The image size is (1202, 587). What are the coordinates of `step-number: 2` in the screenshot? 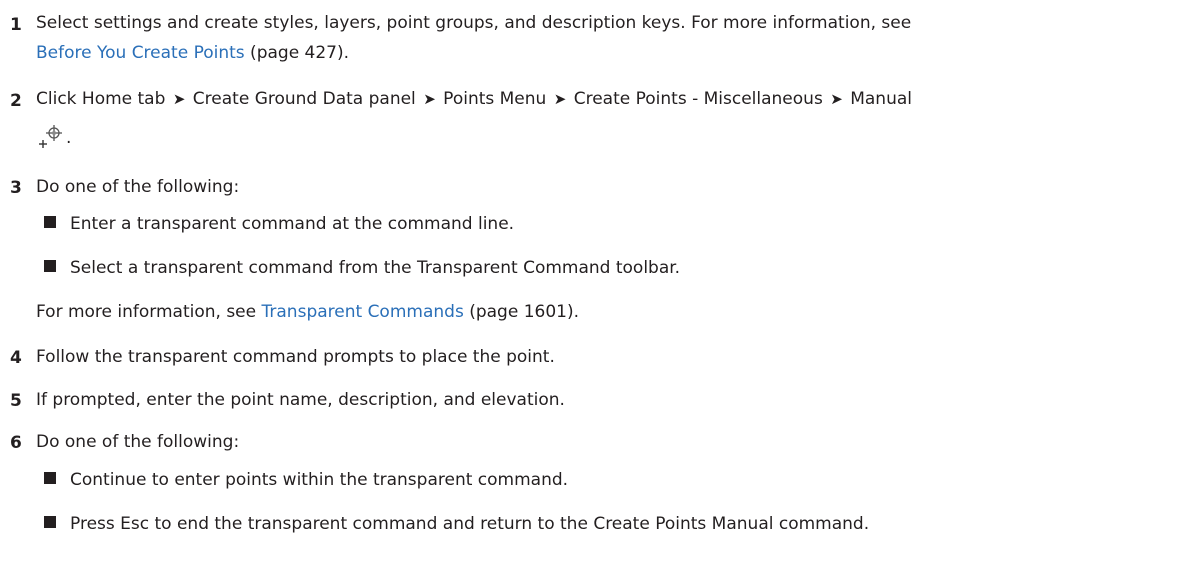 It's located at (16, 101).